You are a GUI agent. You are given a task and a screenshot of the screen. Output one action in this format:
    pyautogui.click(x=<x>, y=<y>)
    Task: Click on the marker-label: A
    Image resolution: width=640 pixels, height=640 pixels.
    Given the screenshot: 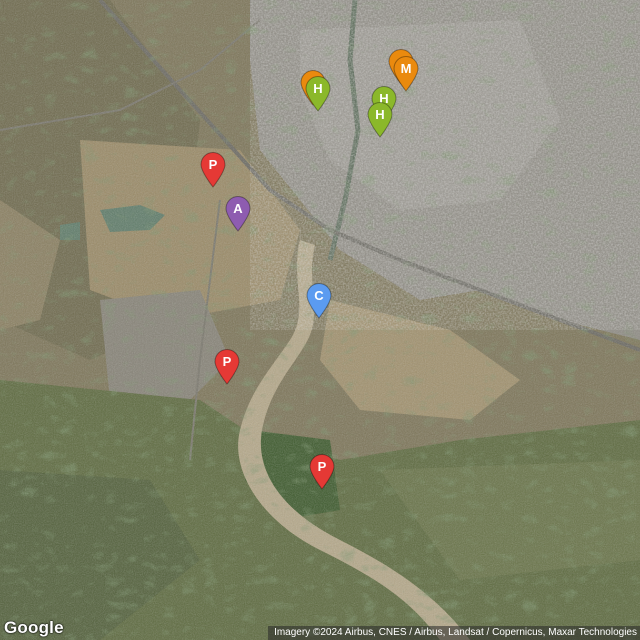 What is the action you would take?
    pyautogui.click(x=238, y=208)
    